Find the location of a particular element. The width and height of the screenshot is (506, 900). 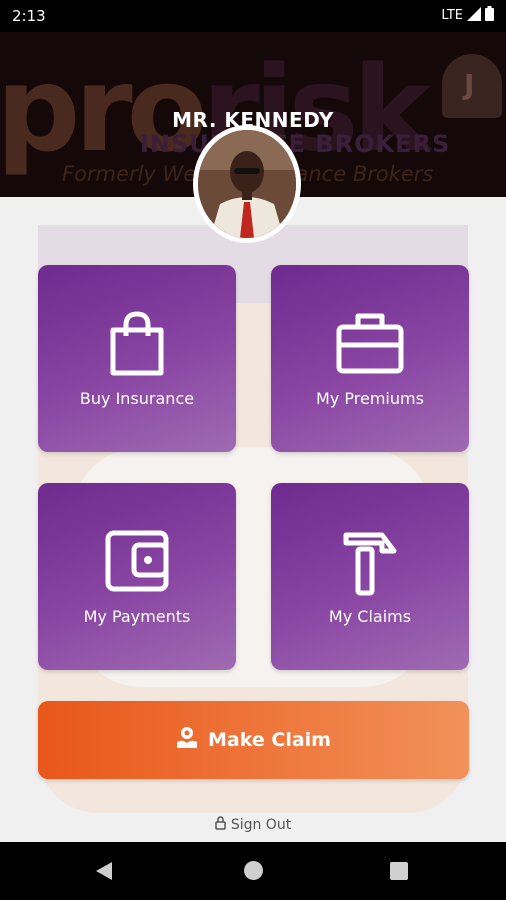

sign-out-link: Sign Out is located at coordinates (253, 825).